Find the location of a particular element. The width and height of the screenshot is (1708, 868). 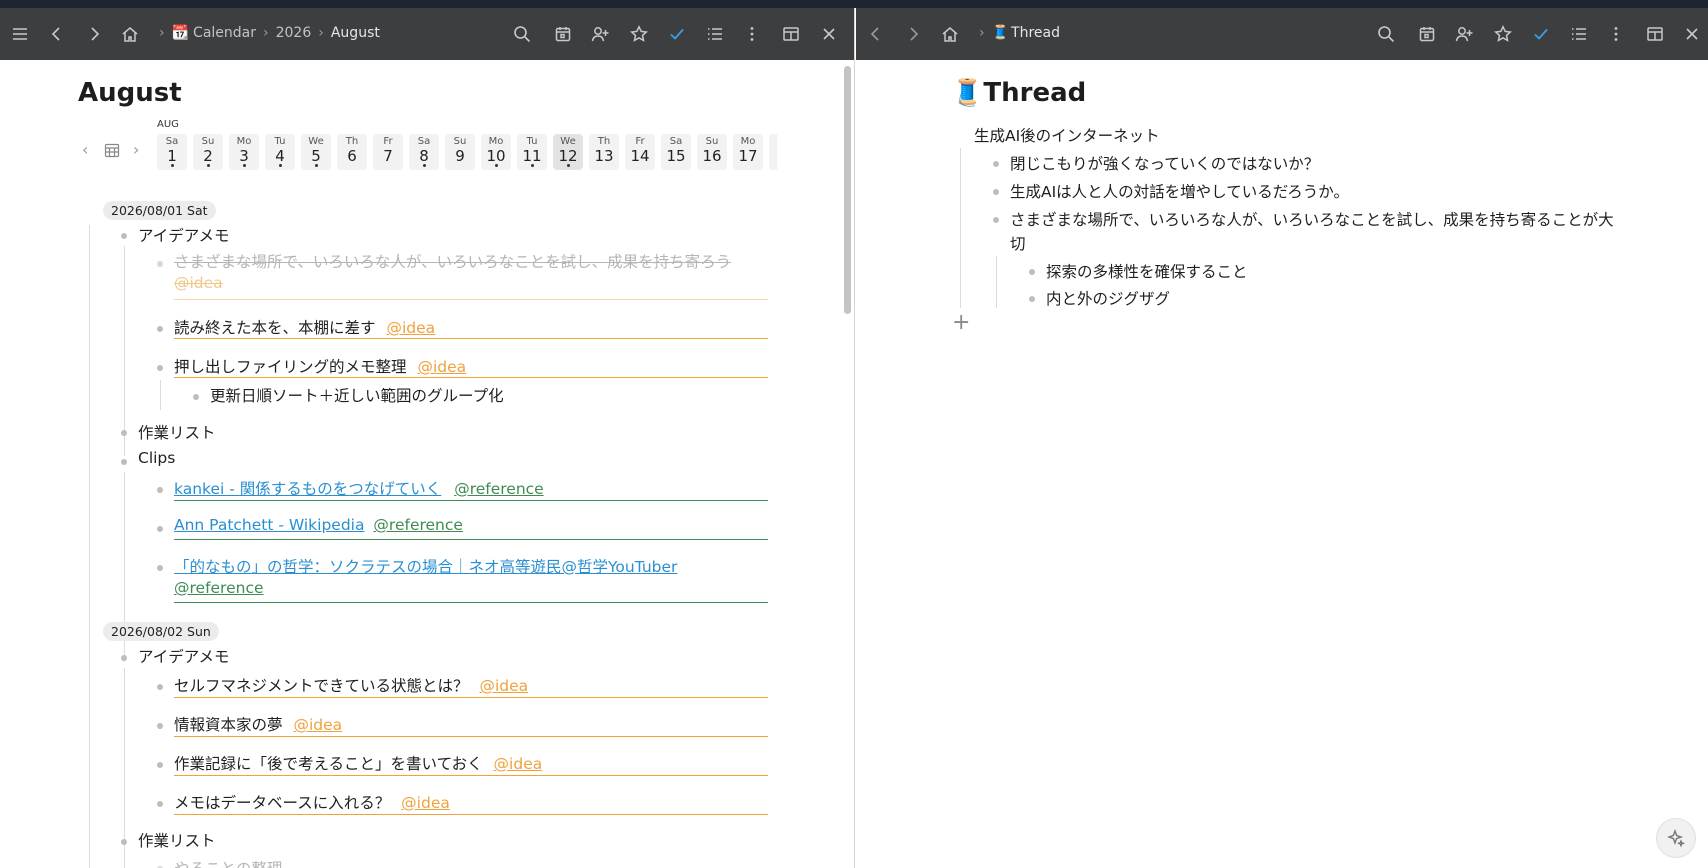

day-cell: We 12 is located at coordinates (568, 152).